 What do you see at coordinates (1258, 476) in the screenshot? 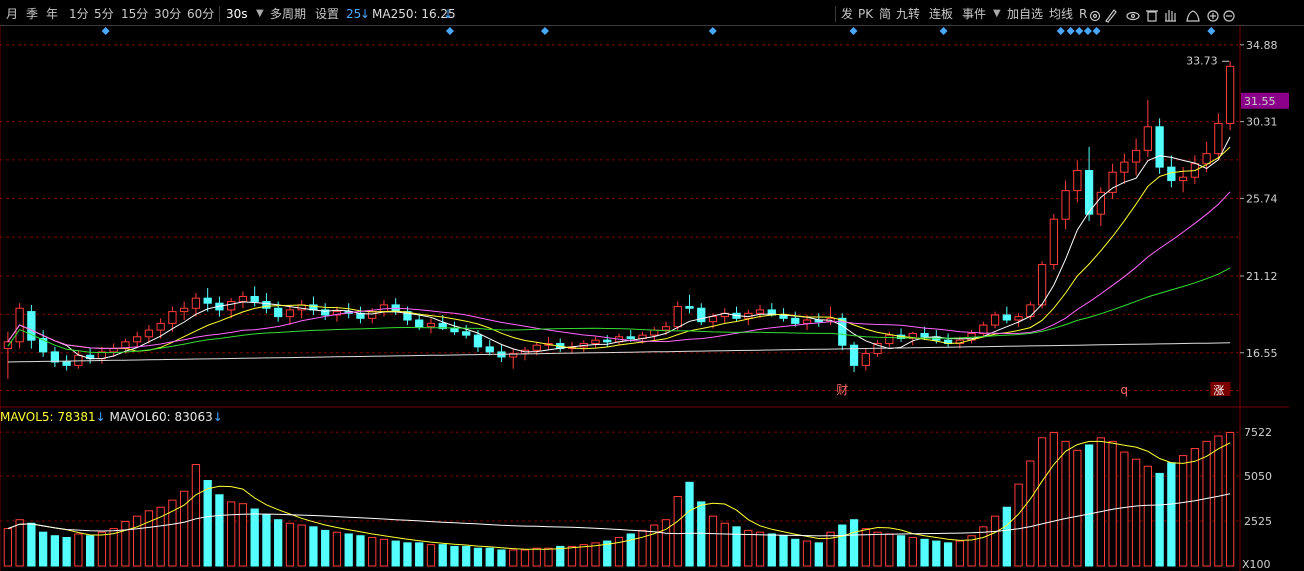
I see `volume-tick-label: 5050` at bounding box center [1258, 476].